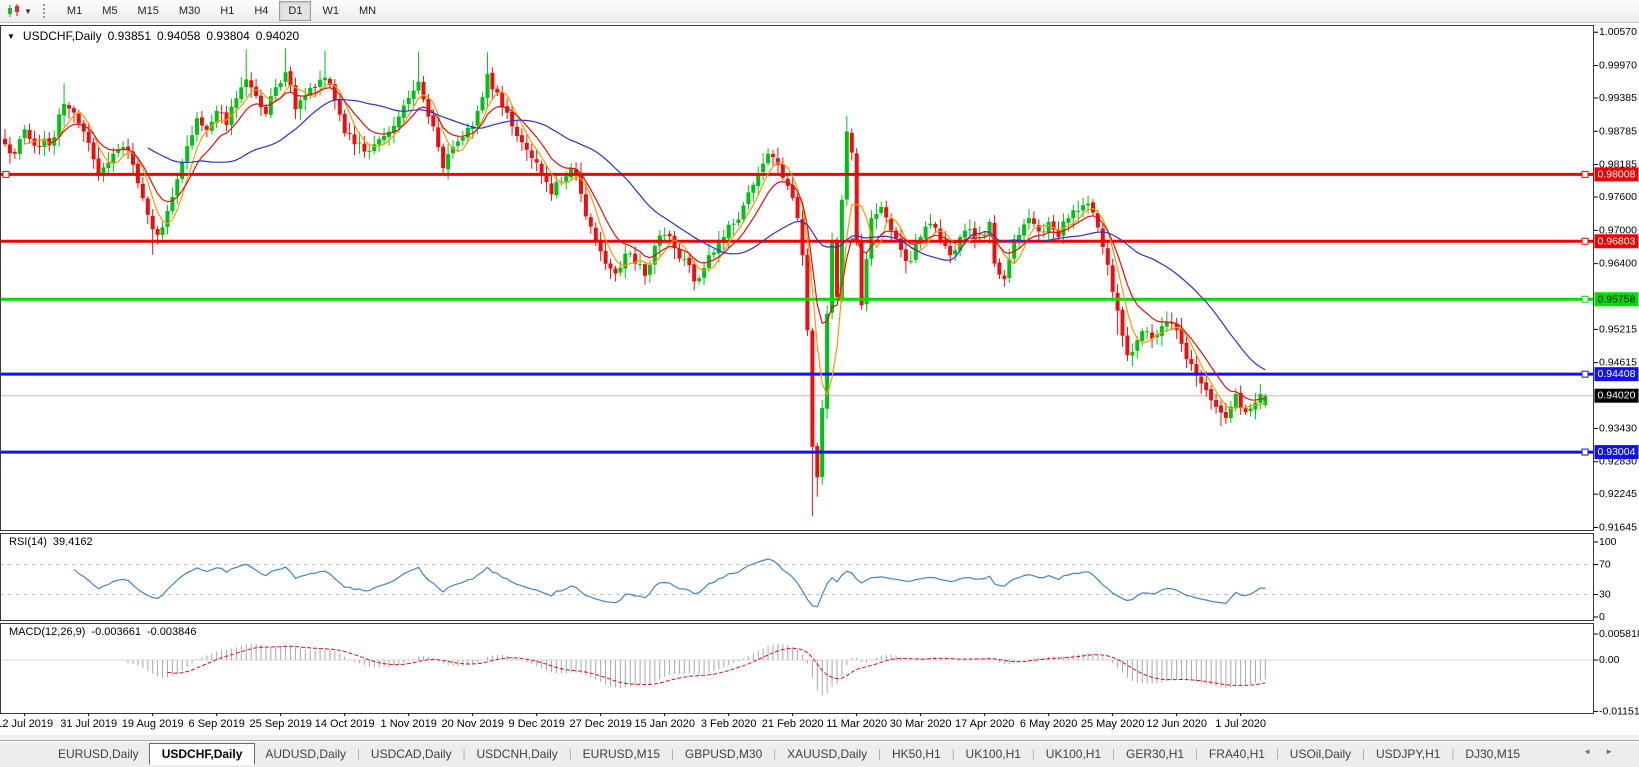  What do you see at coordinates (28, 542) in the screenshot?
I see `rsi-name: RSI(14)` at bounding box center [28, 542].